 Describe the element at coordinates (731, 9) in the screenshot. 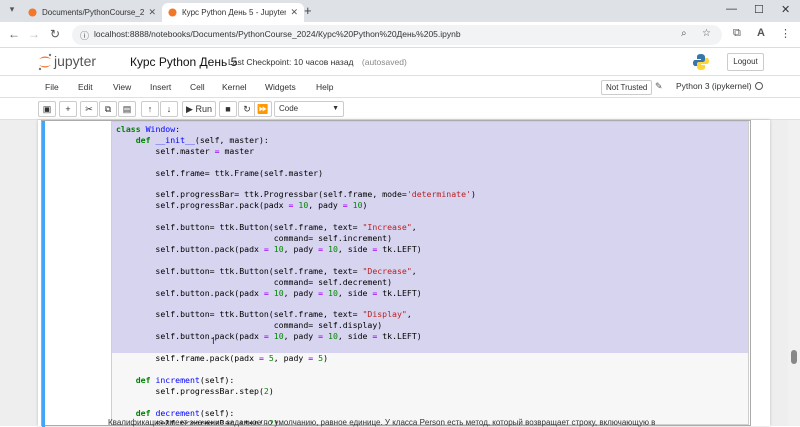

I see `minimize-icon: —` at that location.